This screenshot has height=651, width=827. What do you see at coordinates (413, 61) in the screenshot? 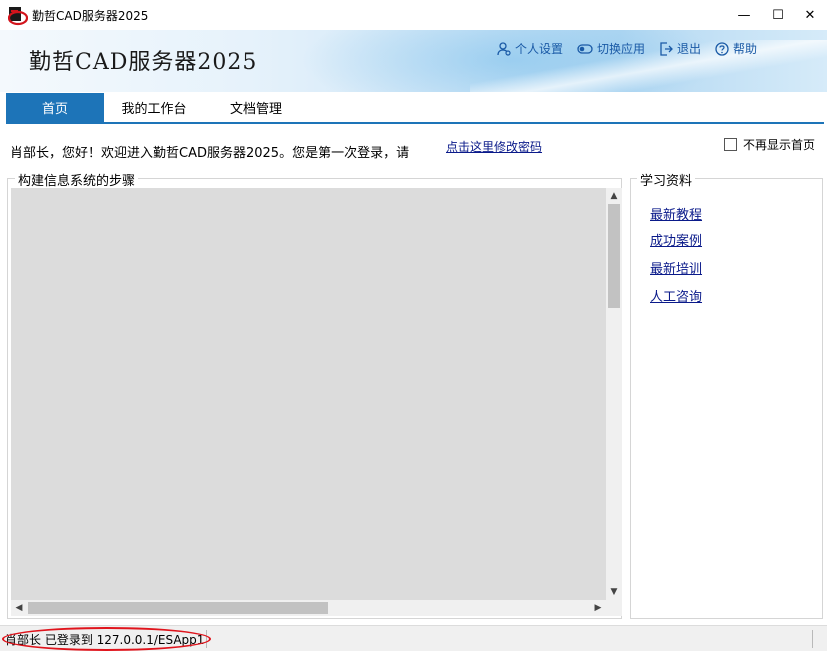
I see `header-banner: 勤哲CAD服务器2025 个人设置 切换应用 退出 帮助` at bounding box center [413, 61].